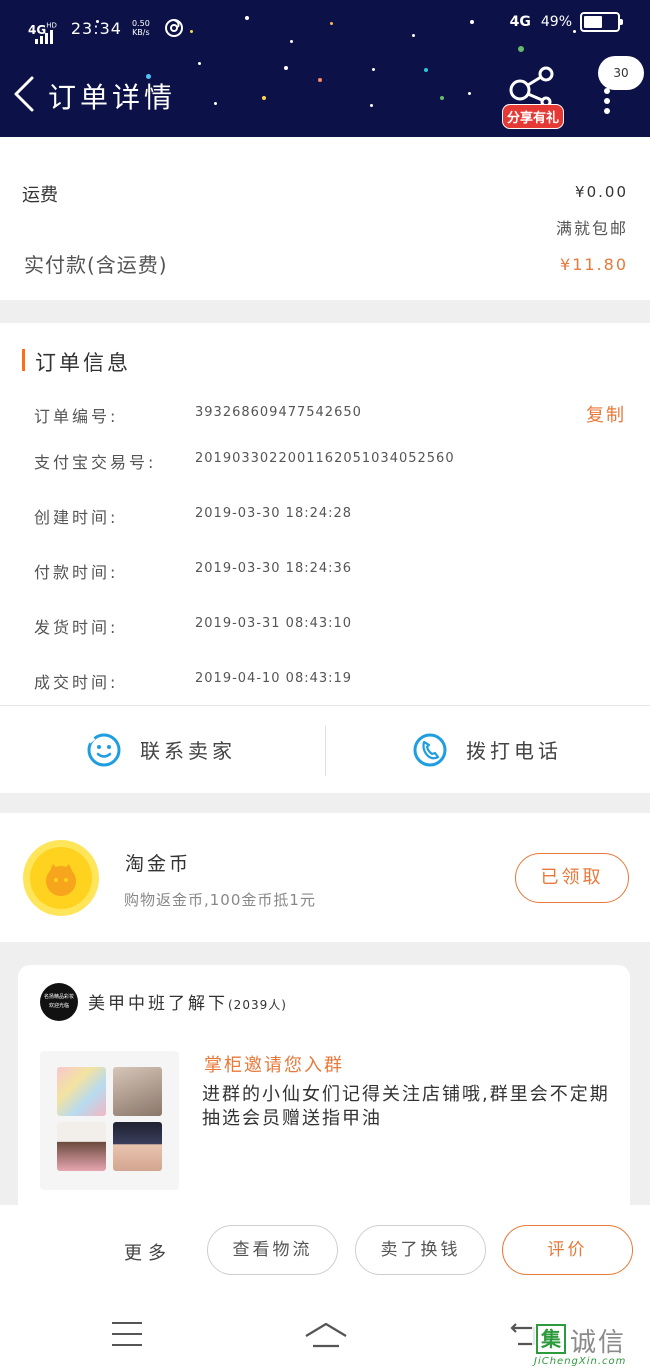 The width and height of the screenshot is (650, 1372). I want to click on network-speed: 0.50 KB/s, so click(141, 28).